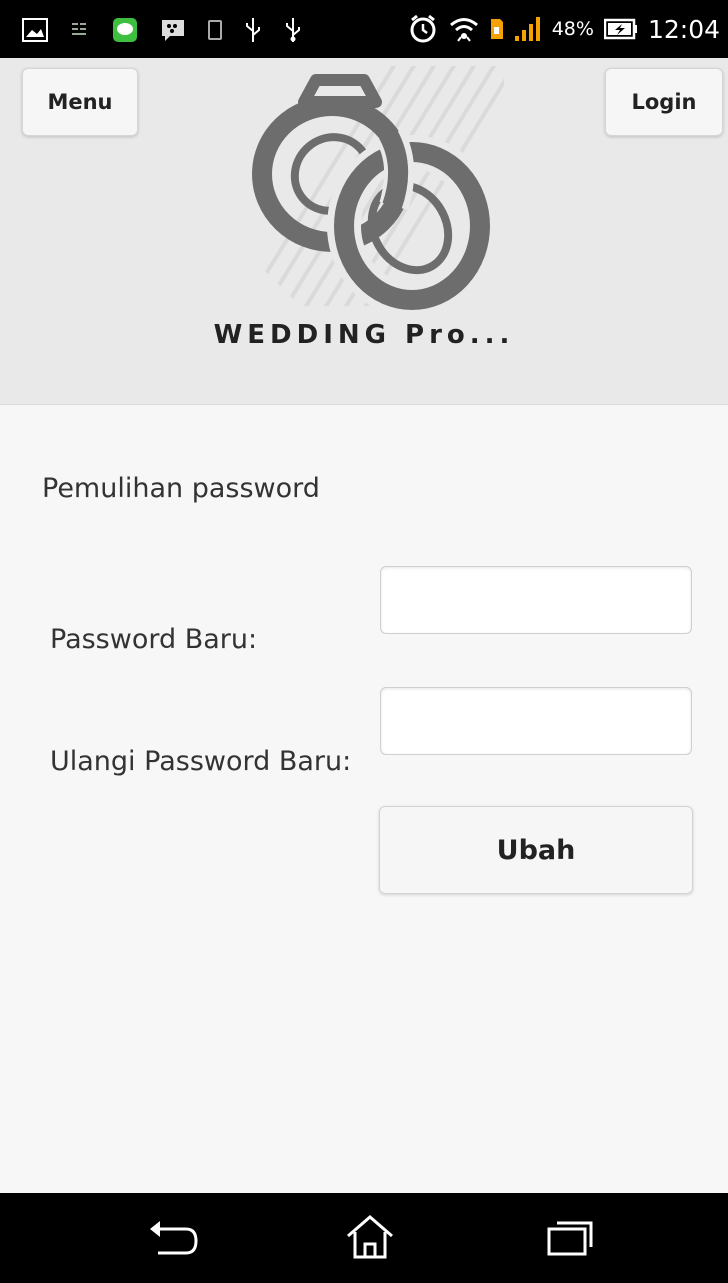 This screenshot has width=728, height=1283. What do you see at coordinates (372, 194) in the screenshot?
I see `wedding-rings-logo` at bounding box center [372, 194].